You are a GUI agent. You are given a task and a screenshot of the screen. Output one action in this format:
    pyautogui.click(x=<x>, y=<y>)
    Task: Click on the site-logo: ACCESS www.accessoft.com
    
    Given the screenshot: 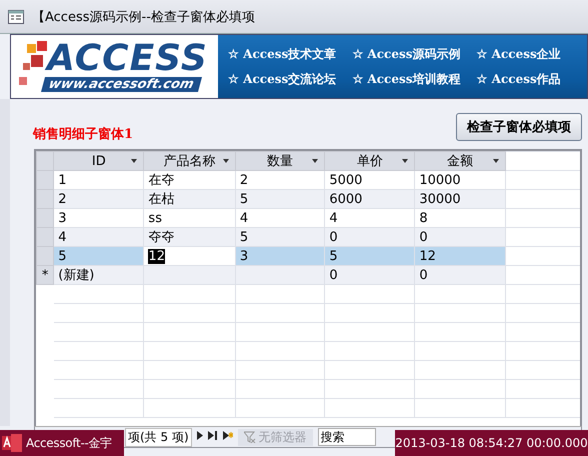 What is the action you would take?
    pyautogui.click(x=114, y=66)
    